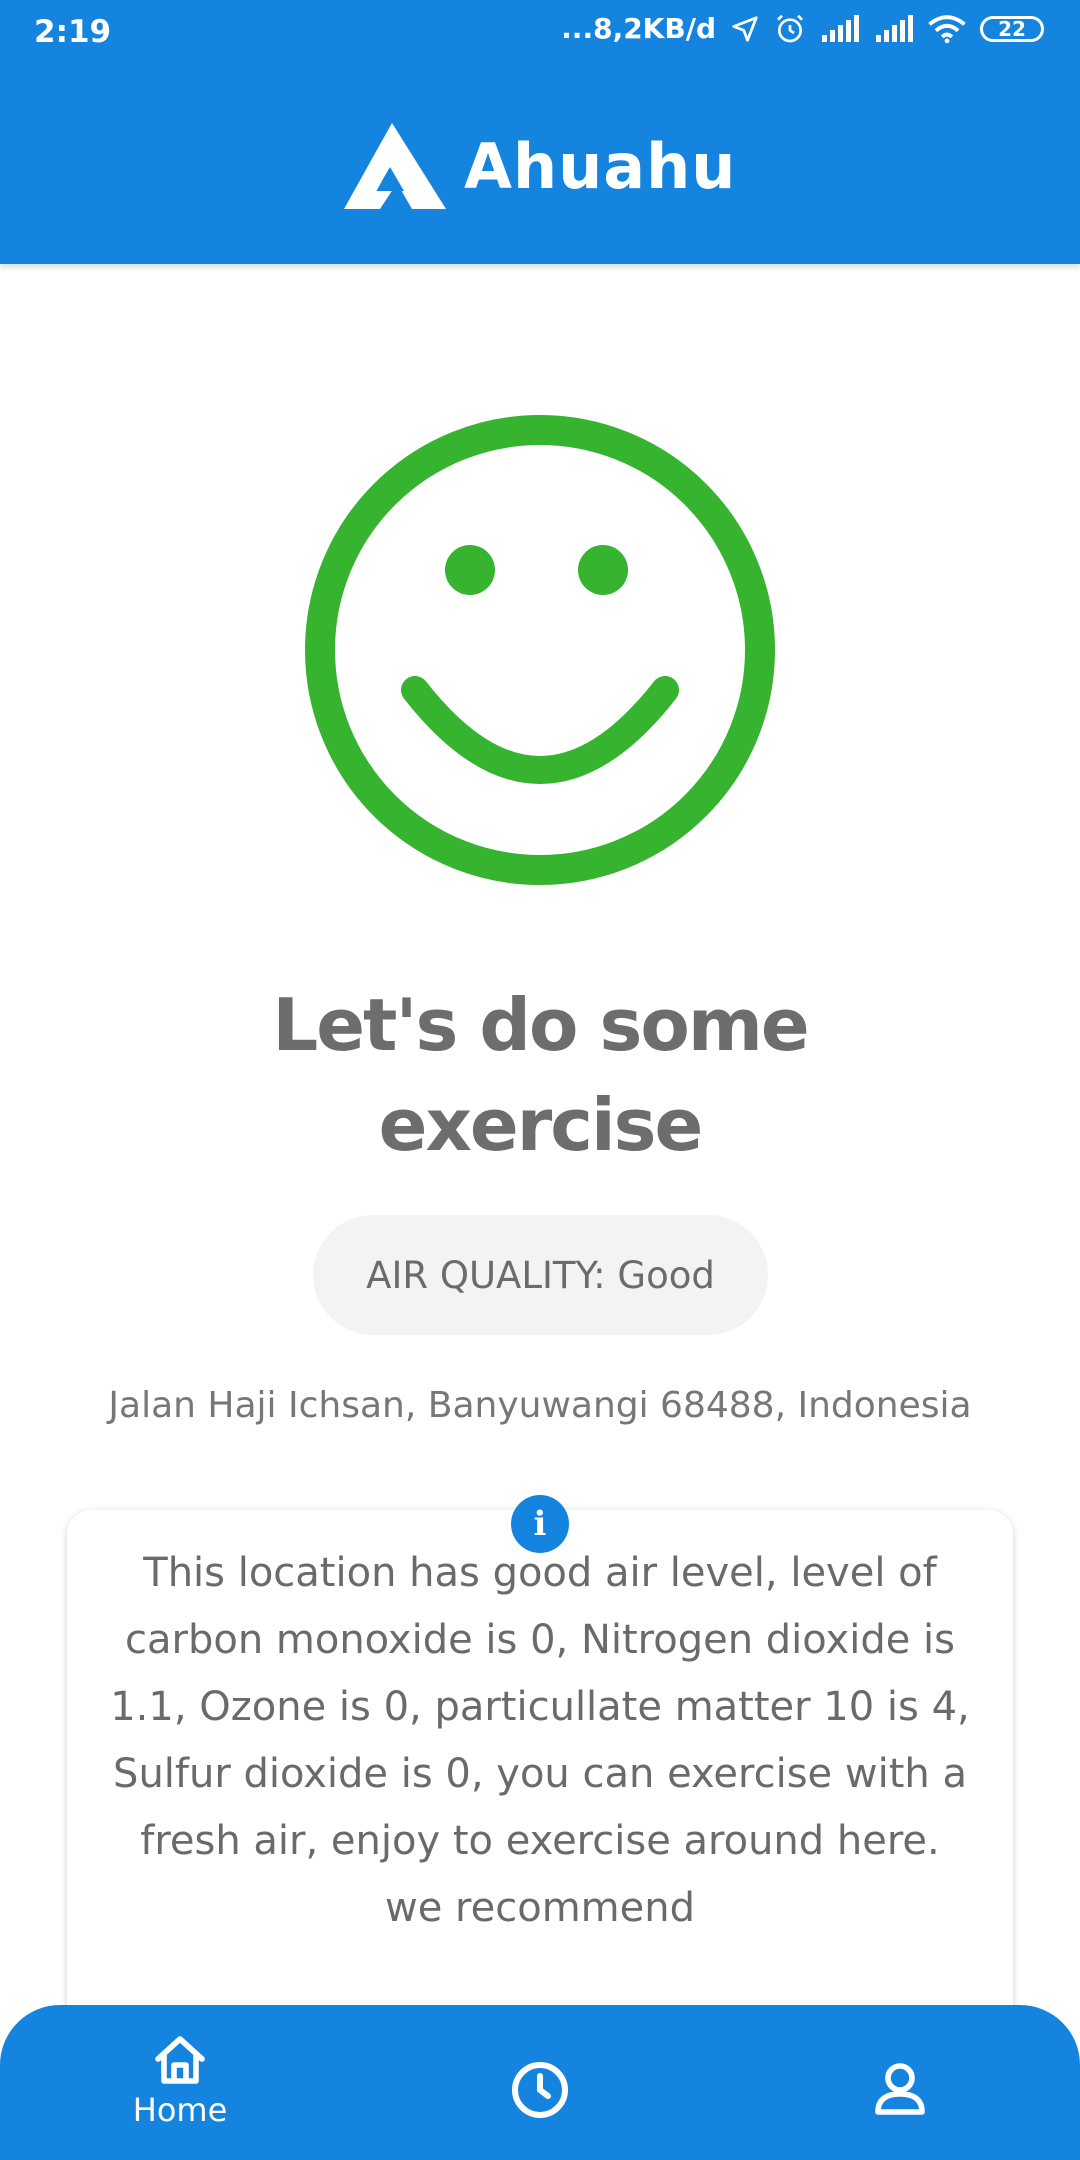 This screenshot has height=2160, width=1080. Describe the element at coordinates (540, 1025) in the screenshot. I see `headline-line-1: Let's do some` at that location.